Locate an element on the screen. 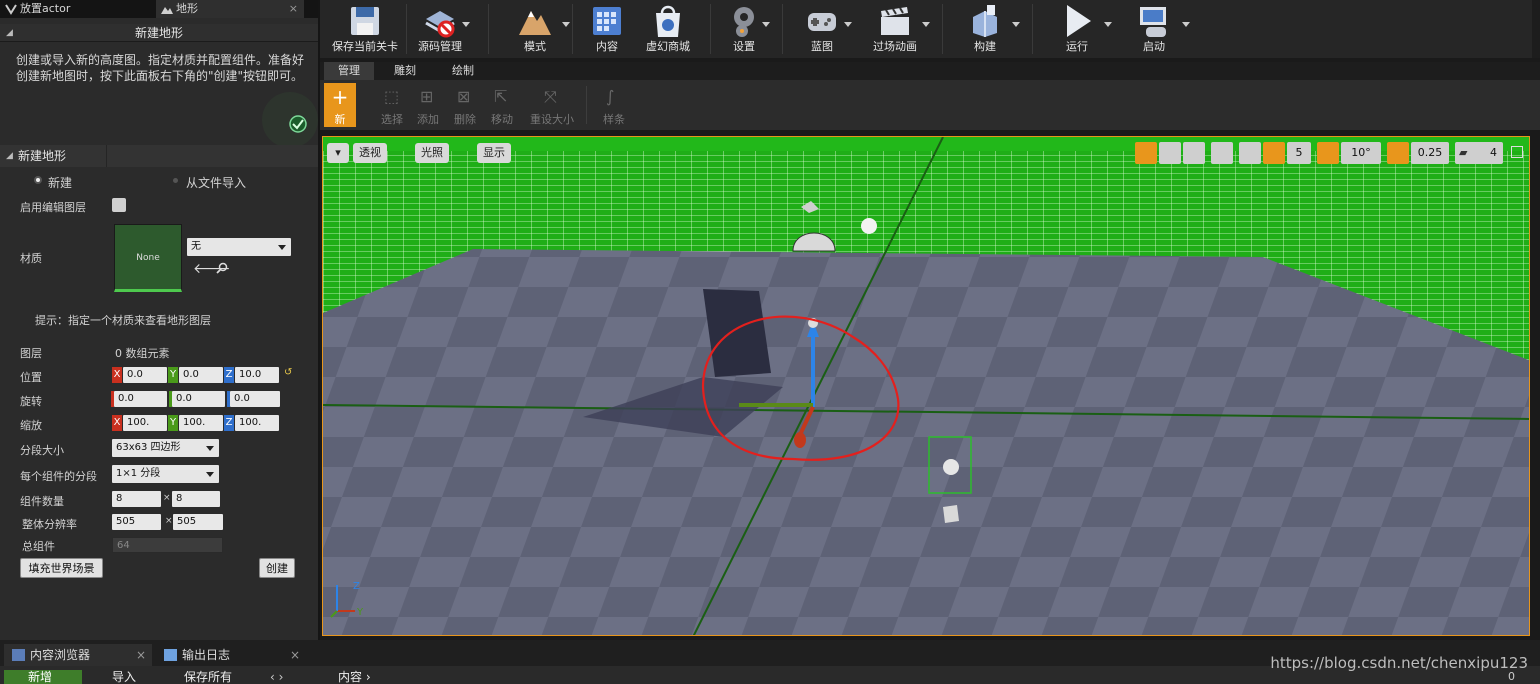 The width and height of the screenshot is (1540, 684). marketplace-button: 虚幻商城 is located at coordinates (668, 29).